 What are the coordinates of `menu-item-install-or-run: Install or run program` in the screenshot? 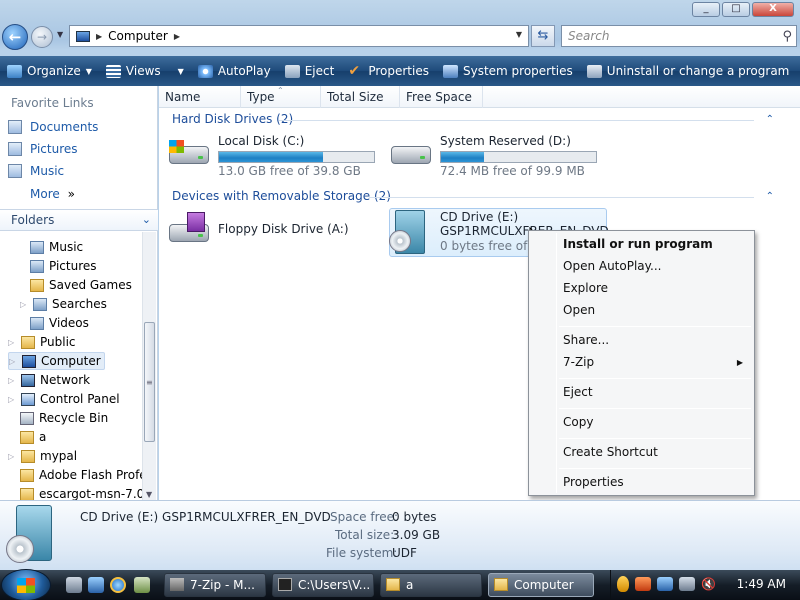 It's located at (638, 244).